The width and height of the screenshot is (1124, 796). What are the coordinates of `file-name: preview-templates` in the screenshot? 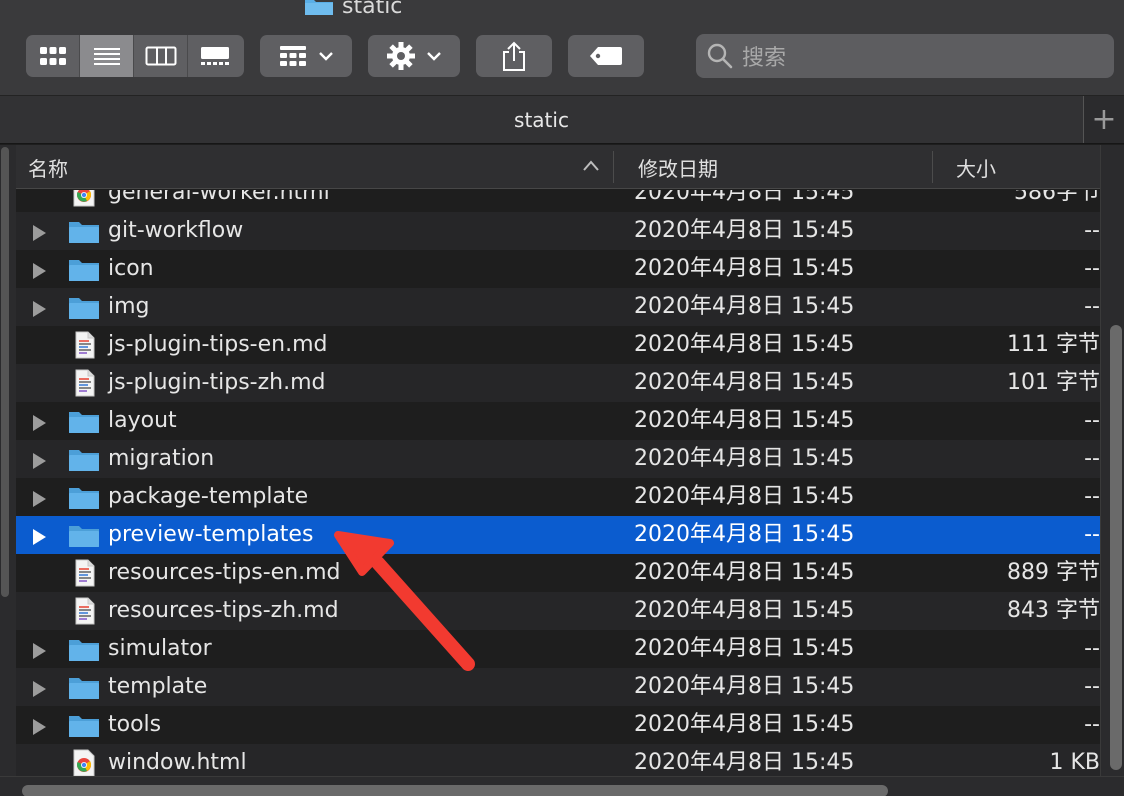 It's located at (211, 534).